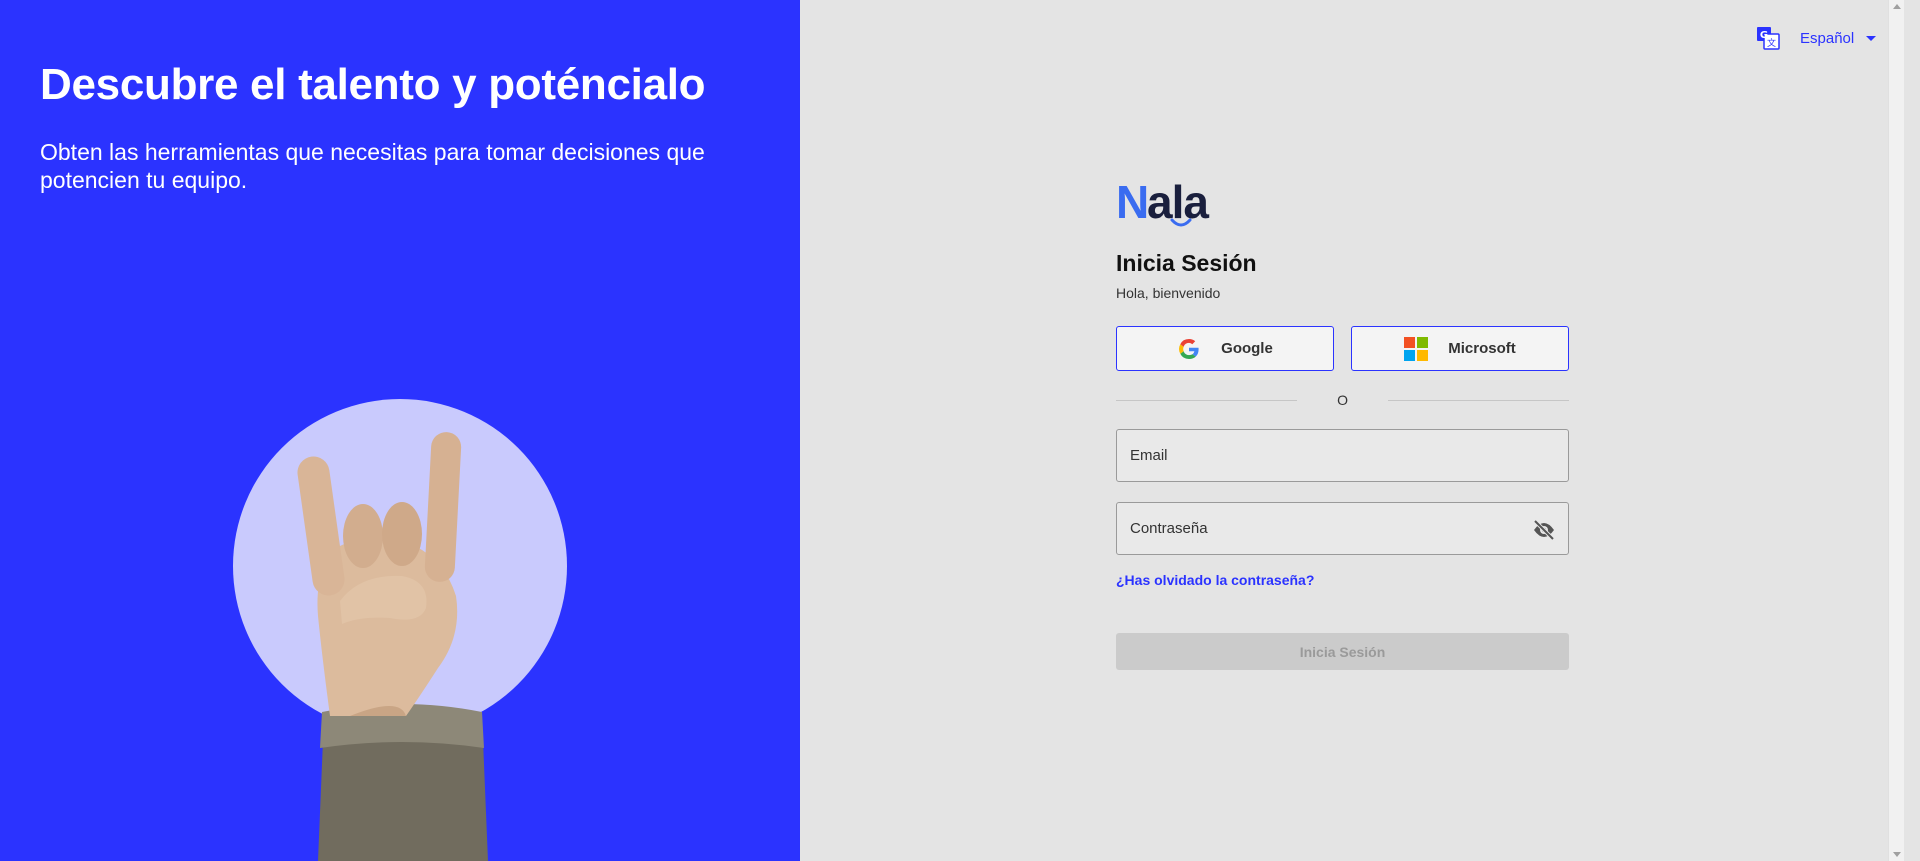 This screenshot has width=1920, height=861. Describe the element at coordinates (1544, 530) in the screenshot. I see `eye-off-icon` at that location.